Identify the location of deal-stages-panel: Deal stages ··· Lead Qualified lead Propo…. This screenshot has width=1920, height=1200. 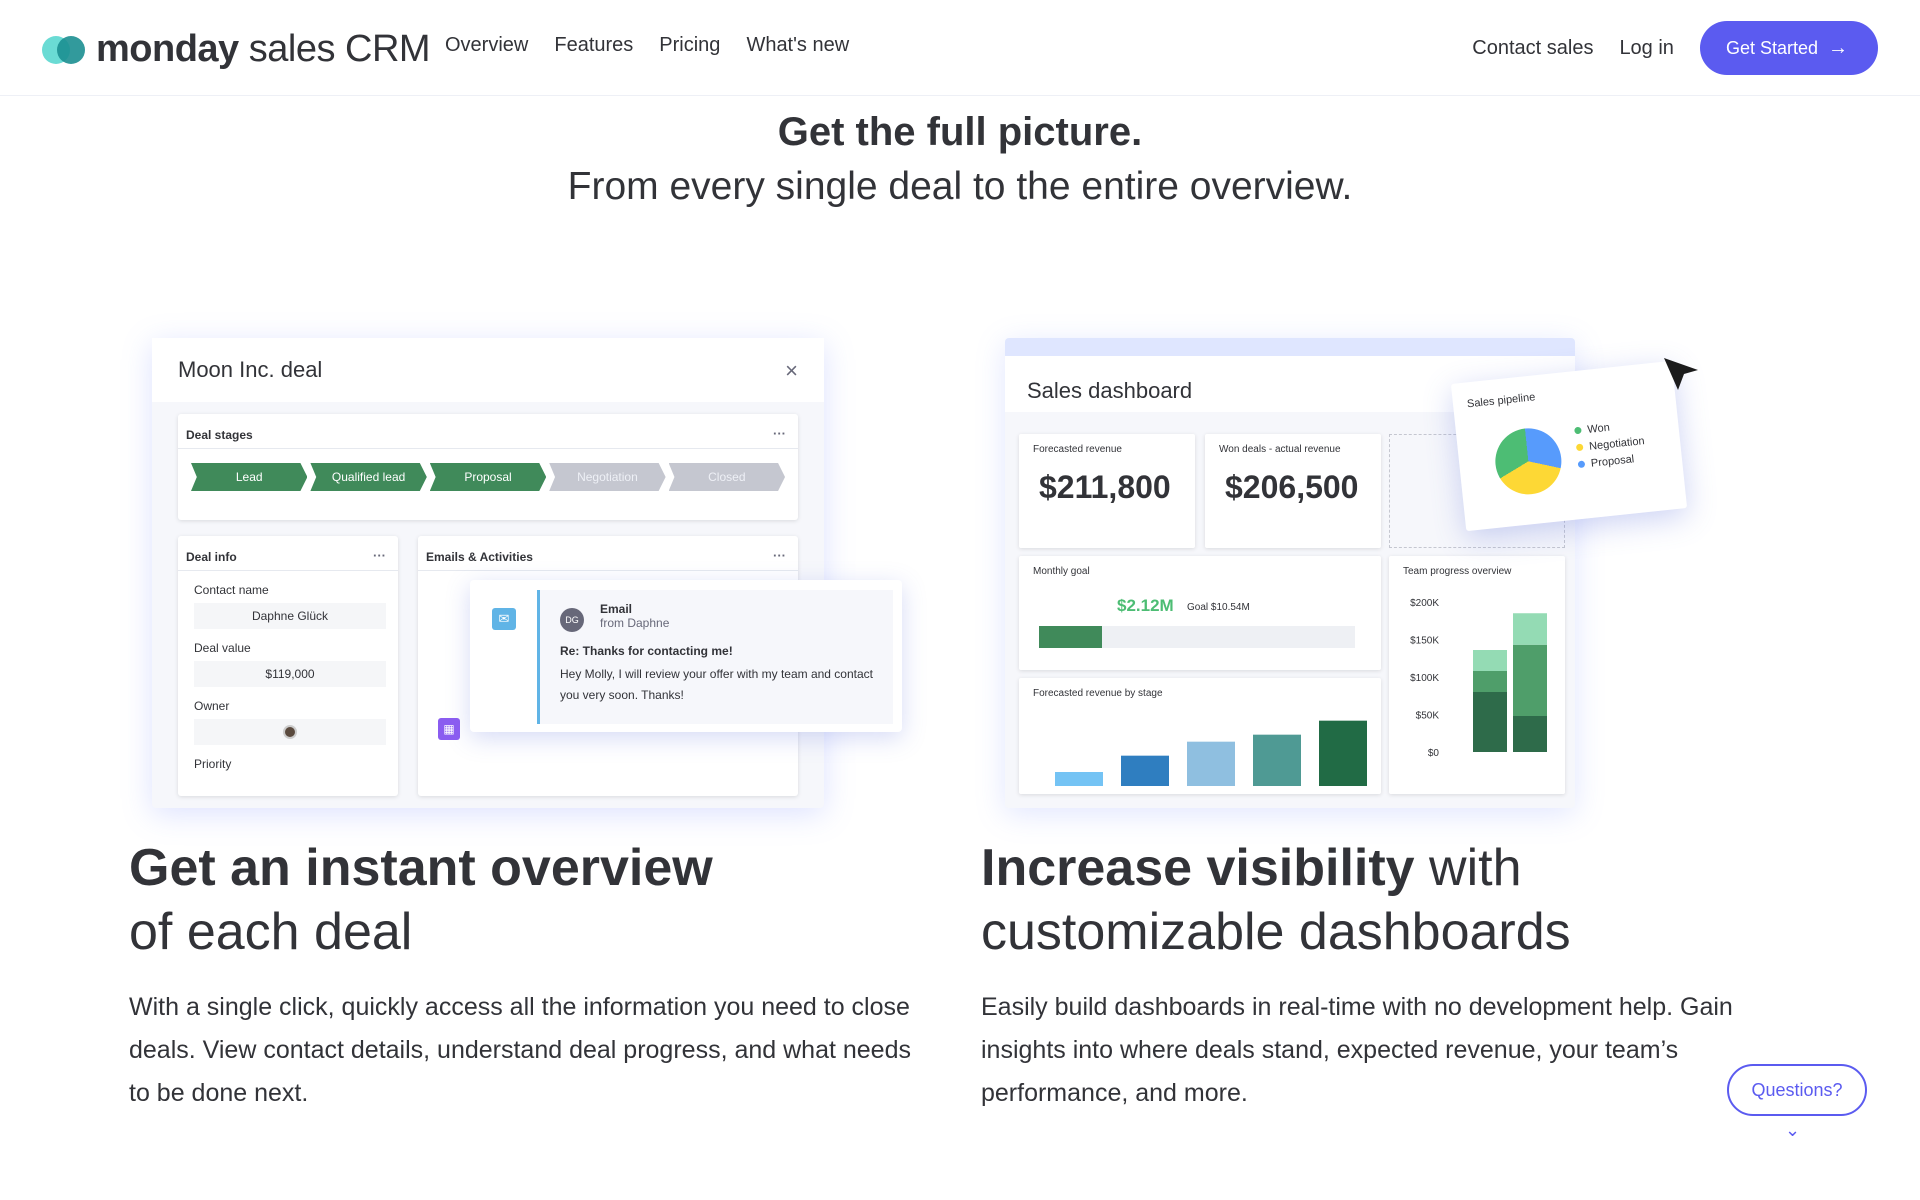
(488, 467).